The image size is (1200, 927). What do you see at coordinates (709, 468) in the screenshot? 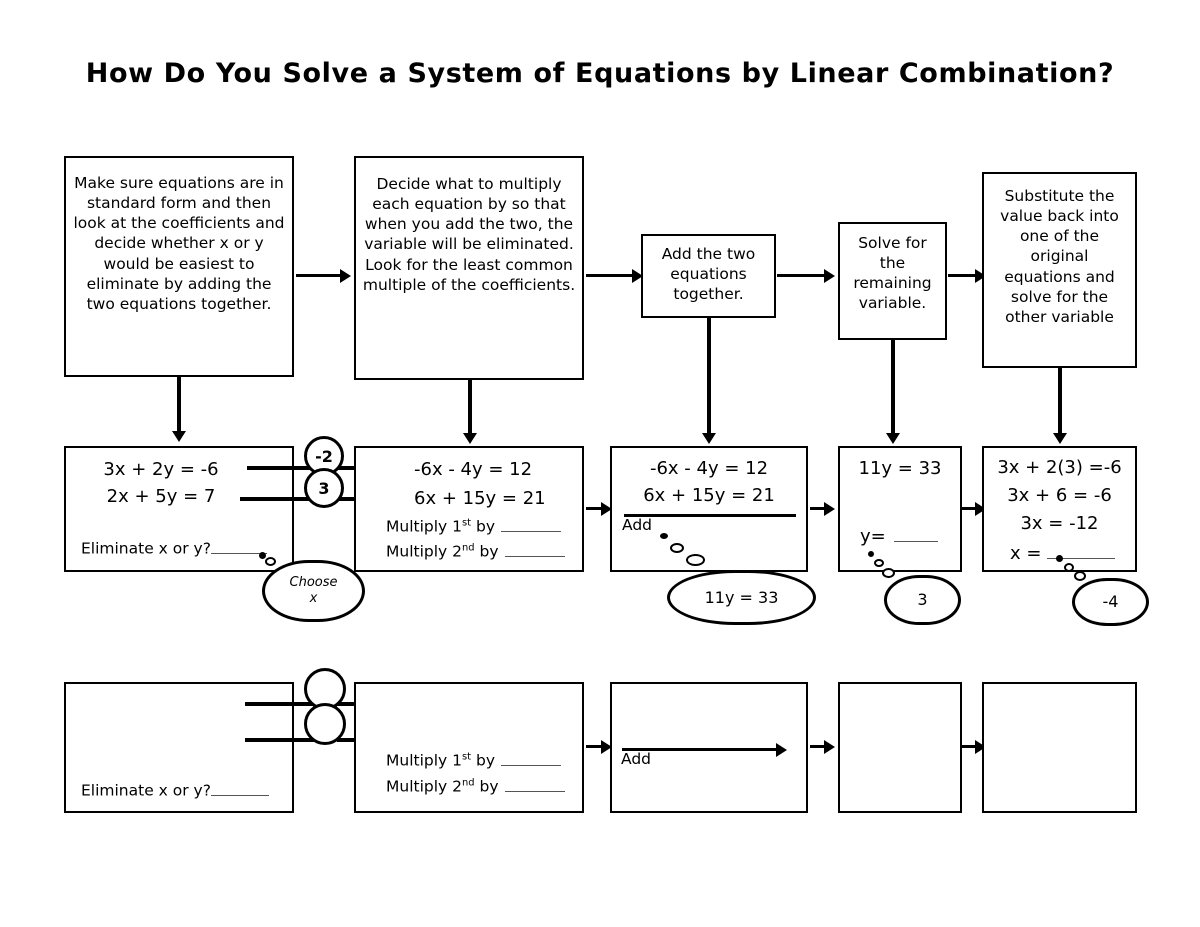
I see `example-box3-equation-1: -6x - 4y = 12` at bounding box center [709, 468].